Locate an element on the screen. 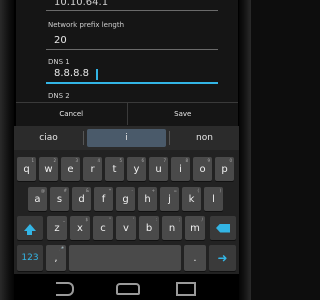  dialog-button-bar: Cancel Save is located at coordinates (127, 113).